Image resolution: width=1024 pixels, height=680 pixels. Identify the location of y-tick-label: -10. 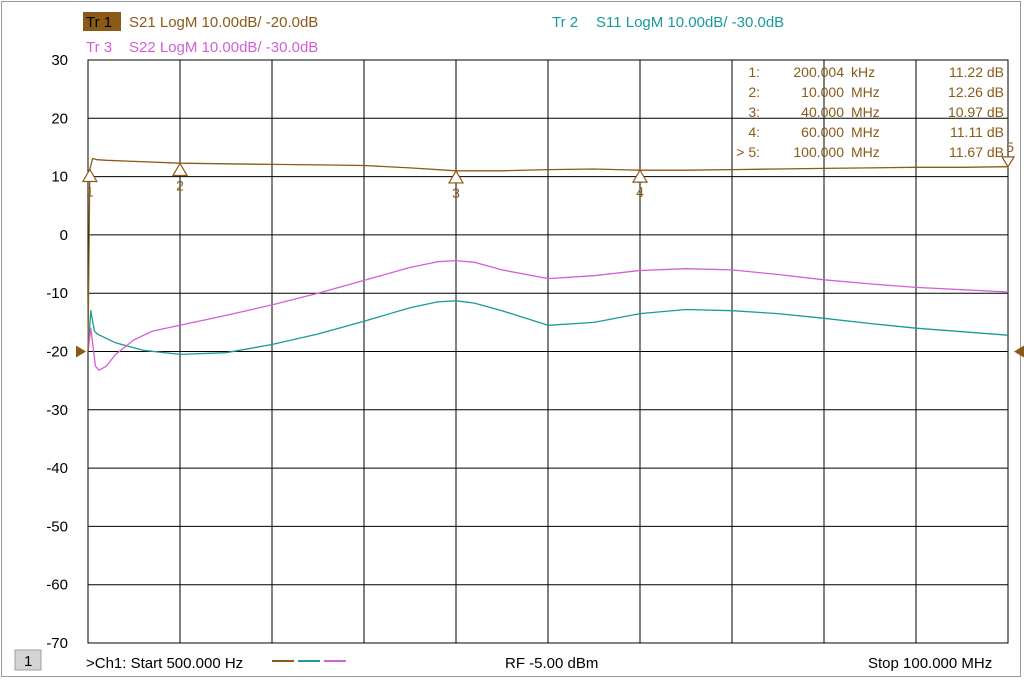
(57, 293).